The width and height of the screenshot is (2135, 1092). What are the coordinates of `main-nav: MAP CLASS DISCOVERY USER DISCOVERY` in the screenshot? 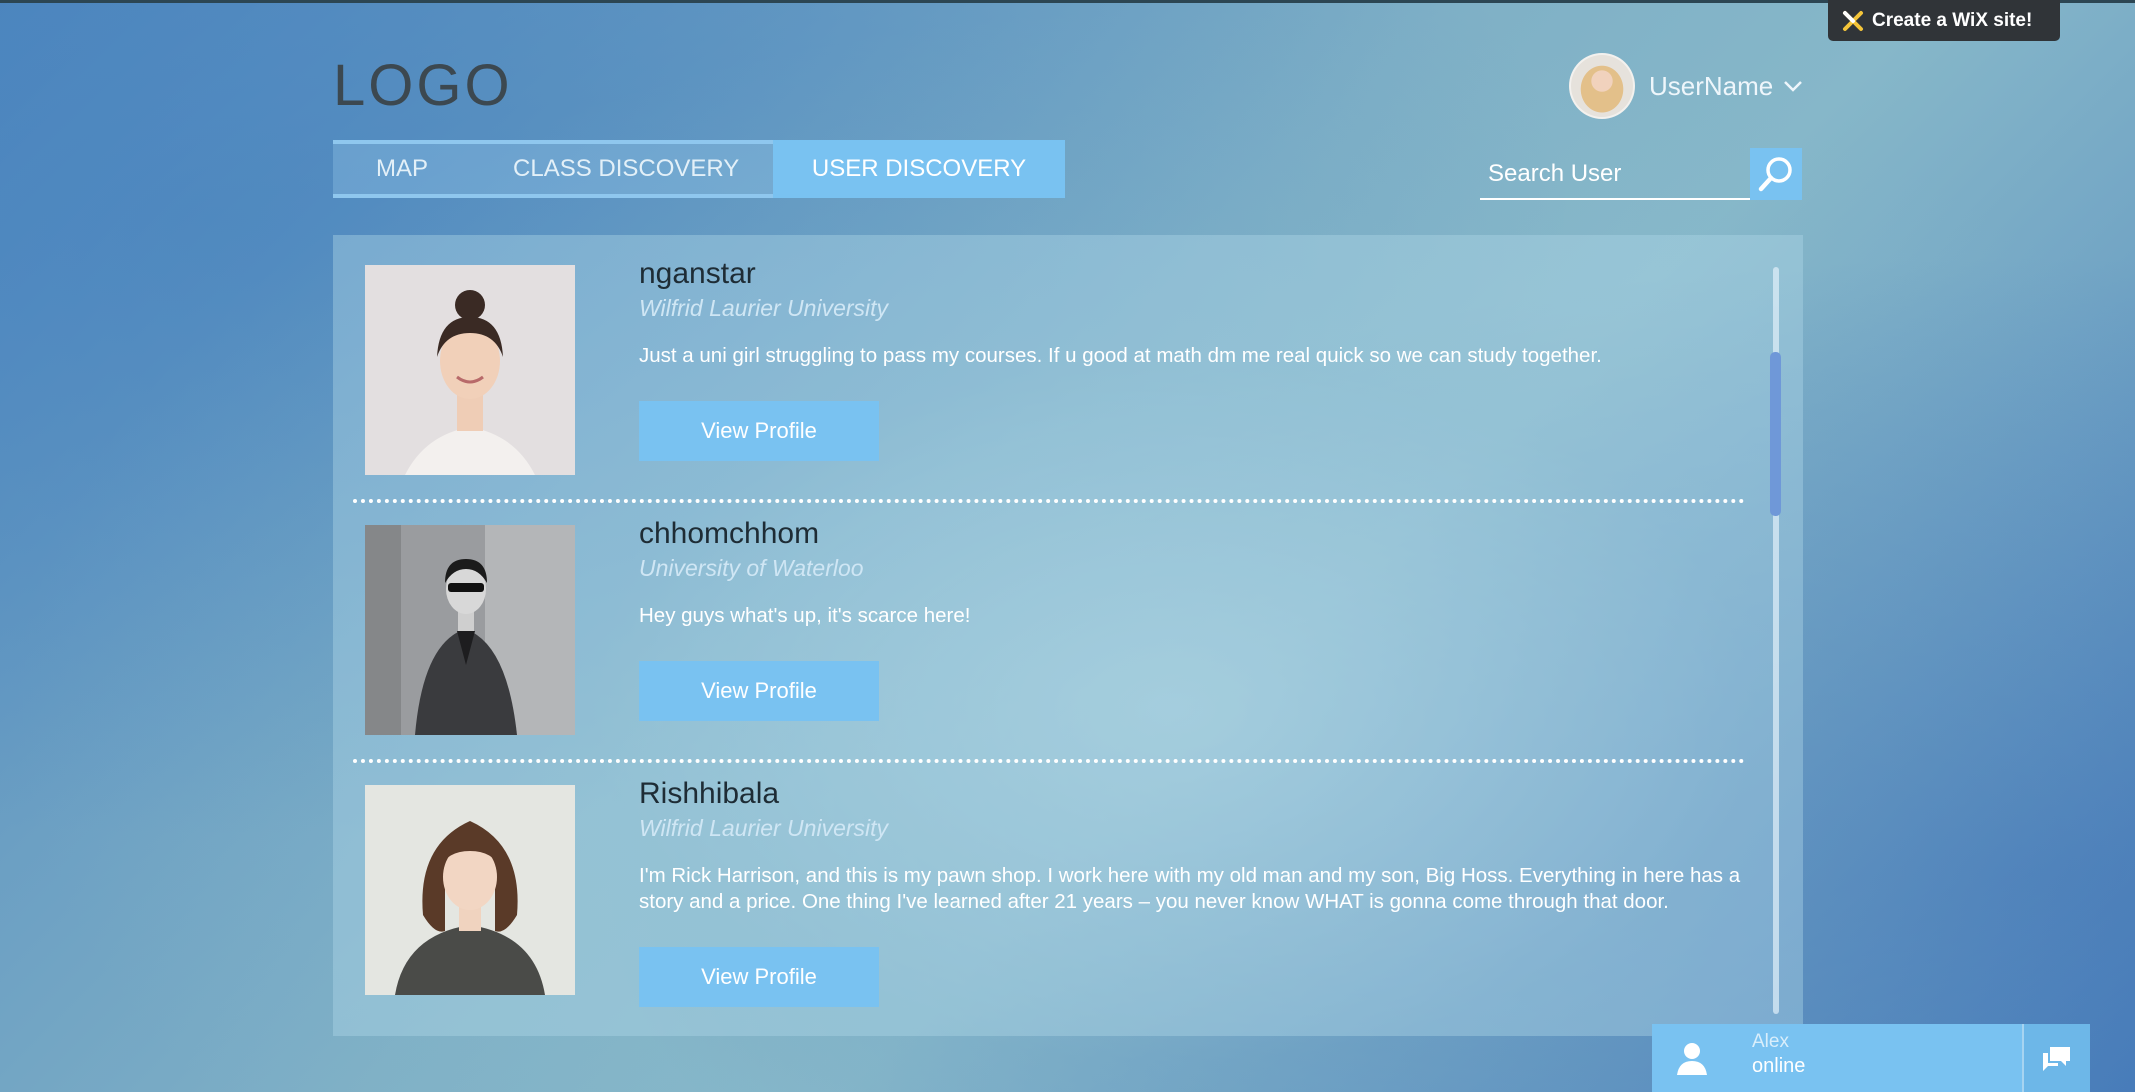 It's located at (699, 169).